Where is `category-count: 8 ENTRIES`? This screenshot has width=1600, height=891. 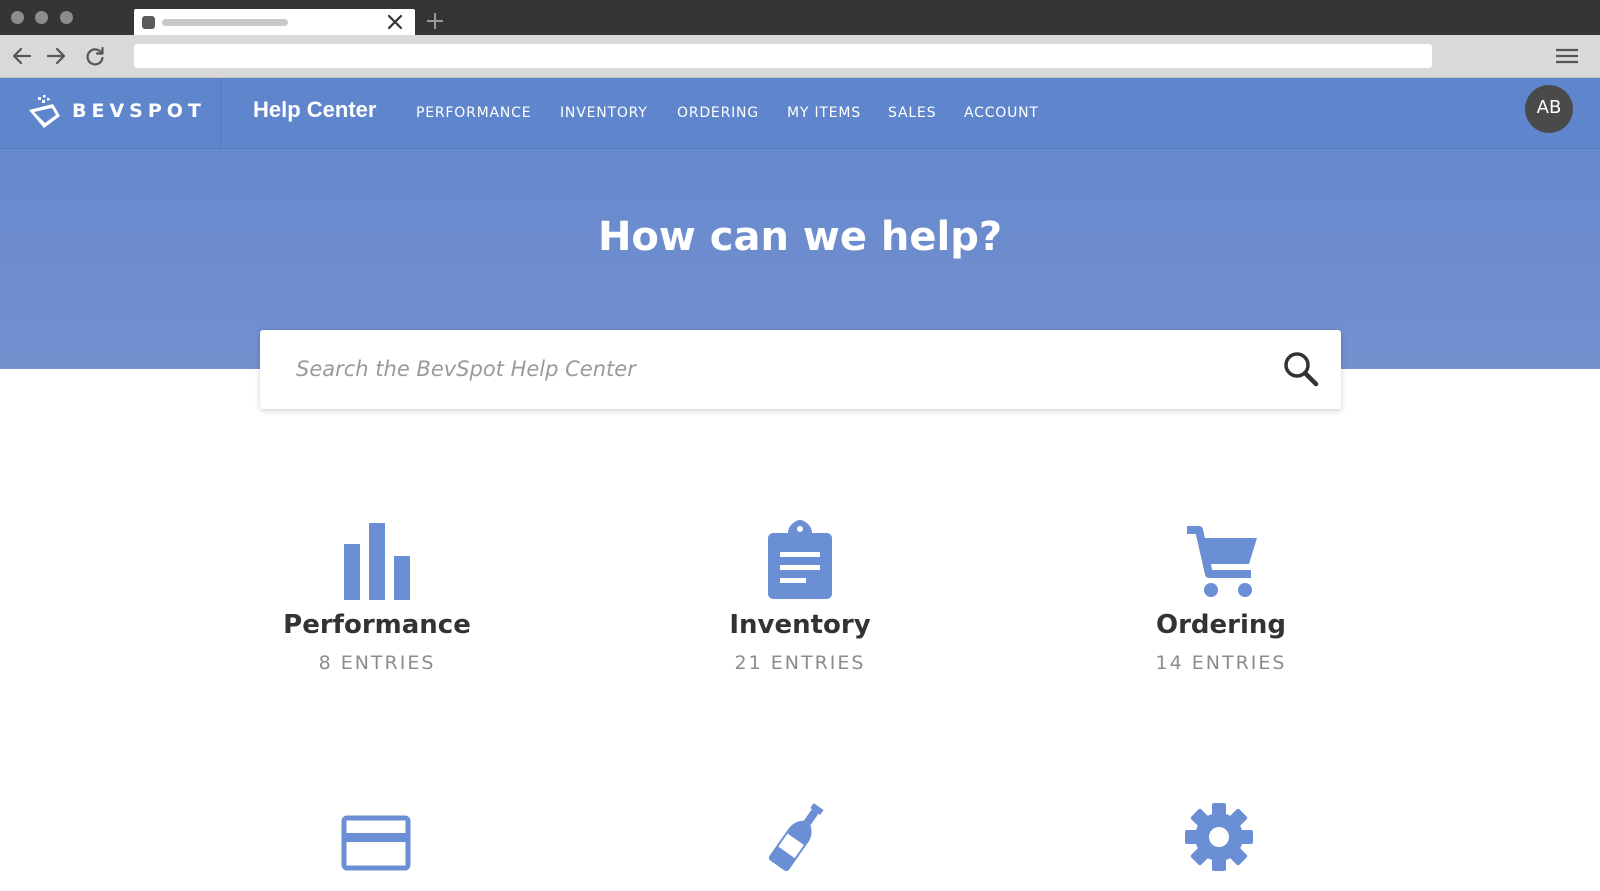
category-count: 8 ENTRIES is located at coordinates (377, 663).